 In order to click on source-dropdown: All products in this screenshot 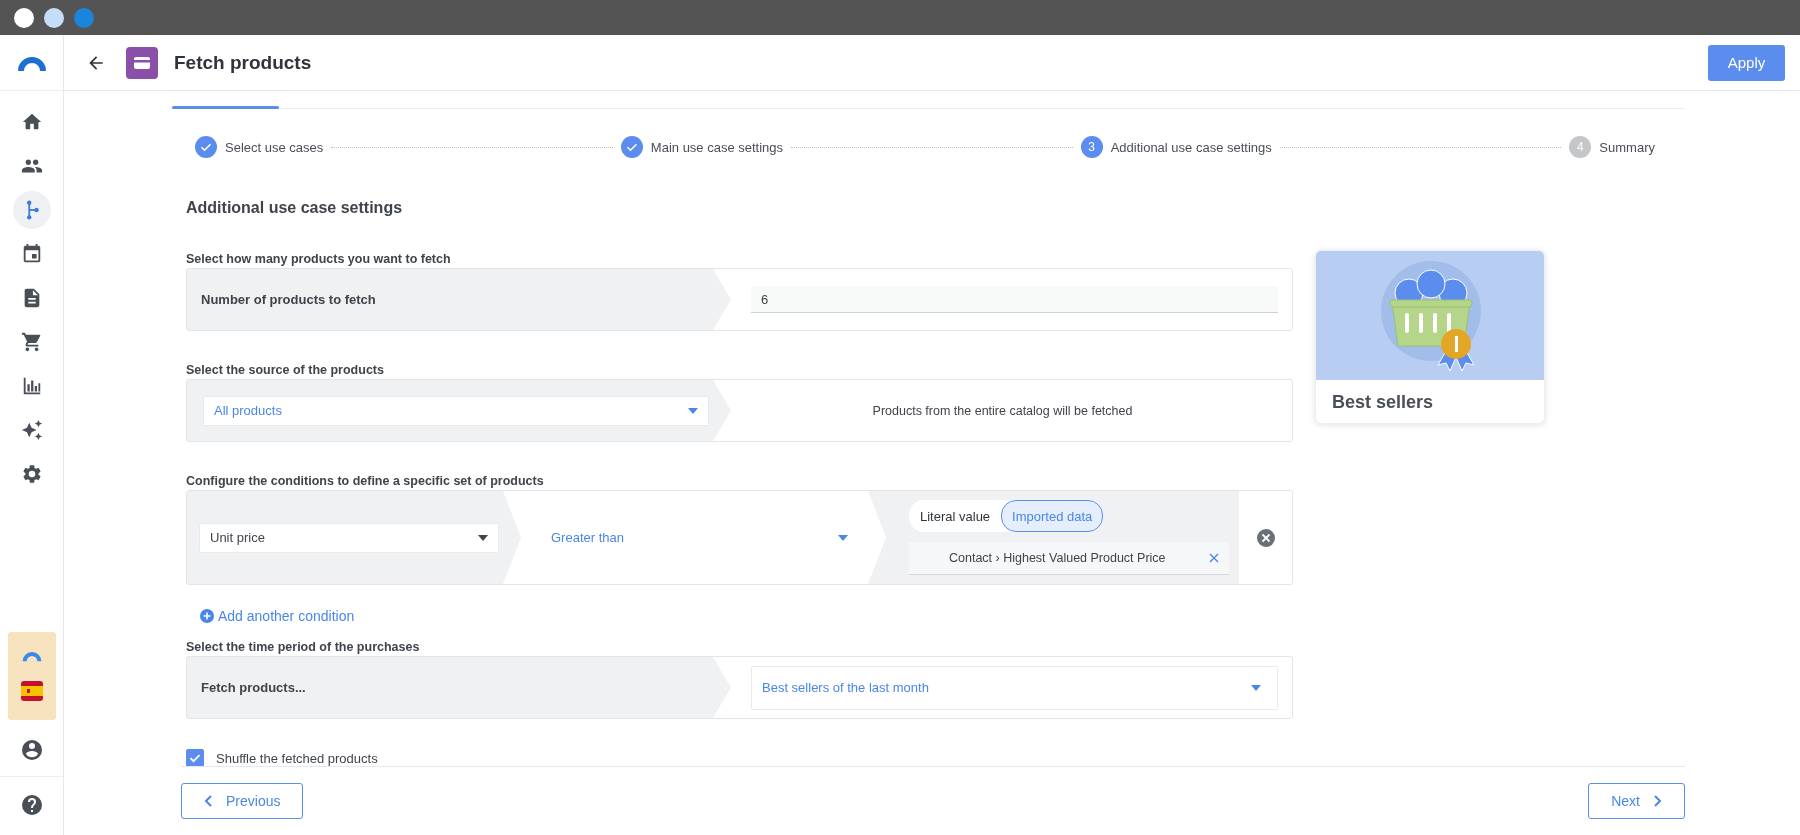, I will do `click(456, 410)`.